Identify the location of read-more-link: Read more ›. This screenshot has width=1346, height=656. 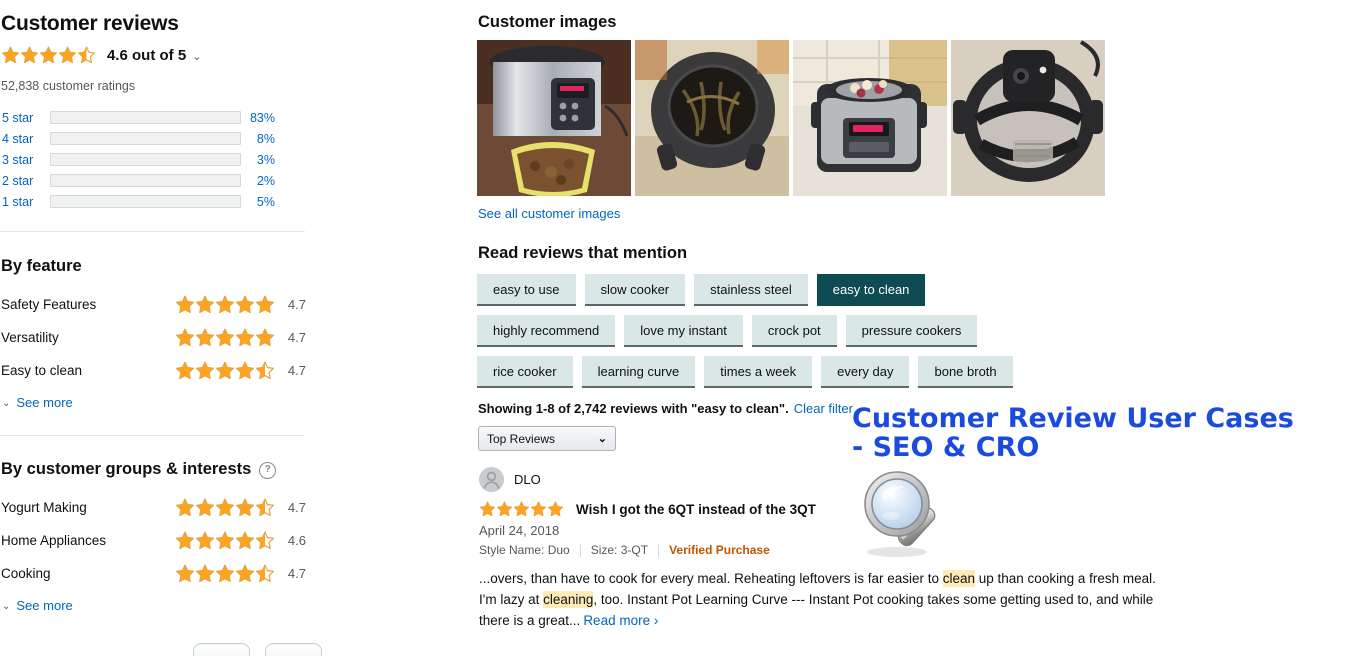
(620, 620).